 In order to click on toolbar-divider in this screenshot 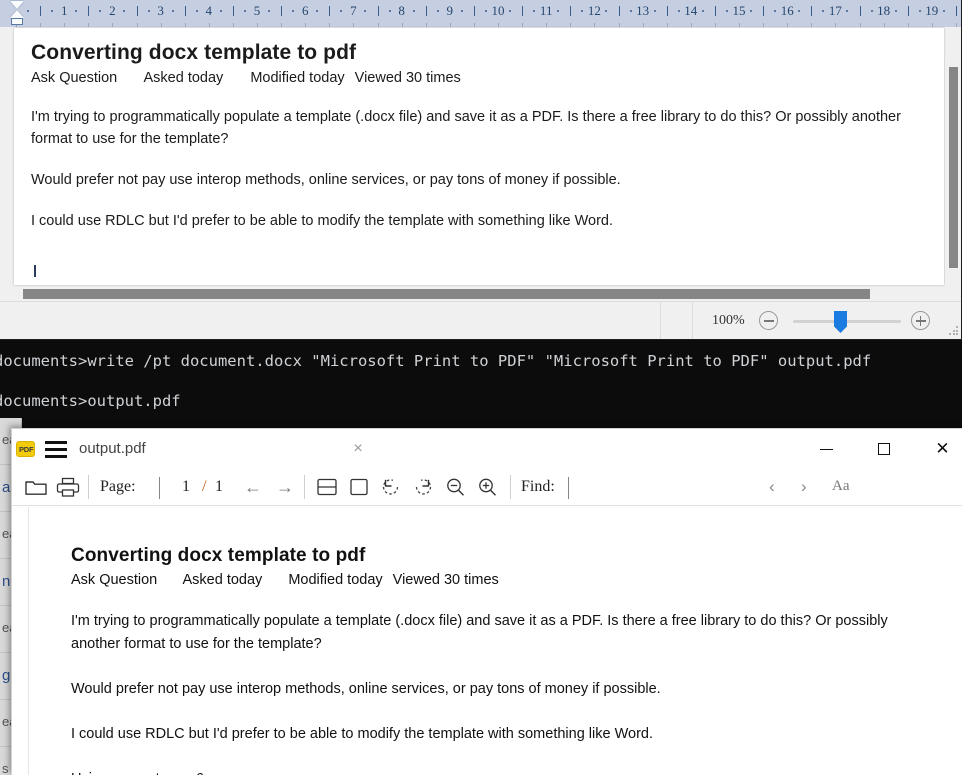, I will do `click(510, 487)`.